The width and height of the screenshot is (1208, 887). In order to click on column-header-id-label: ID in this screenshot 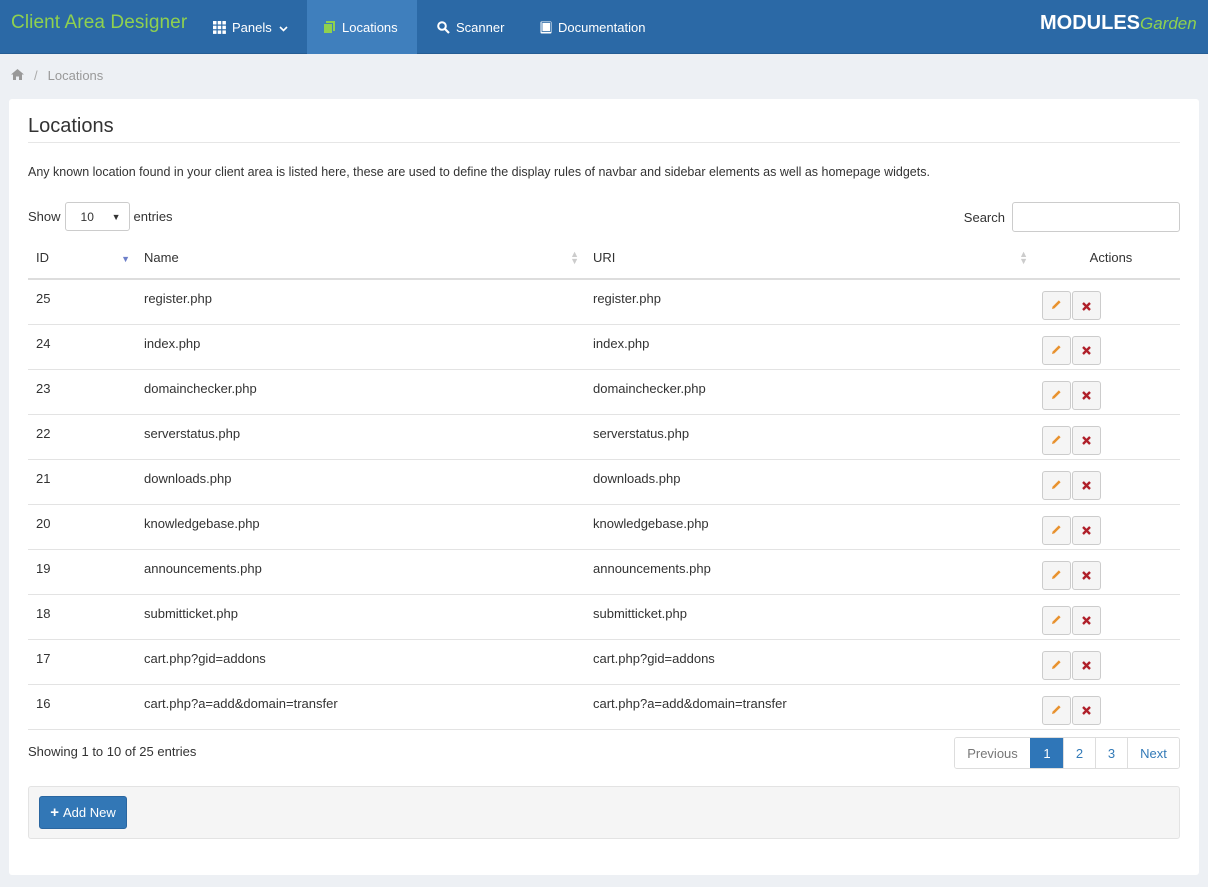, I will do `click(42, 257)`.